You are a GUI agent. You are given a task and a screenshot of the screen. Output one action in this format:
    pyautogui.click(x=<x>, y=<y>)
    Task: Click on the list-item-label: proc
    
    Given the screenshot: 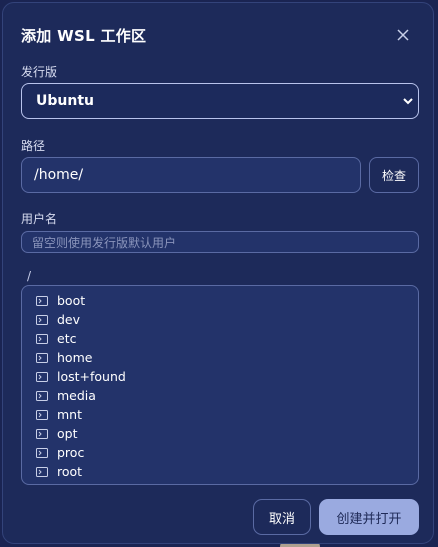 What is the action you would take?
    pyautogui.click(x=71, y=452)
    